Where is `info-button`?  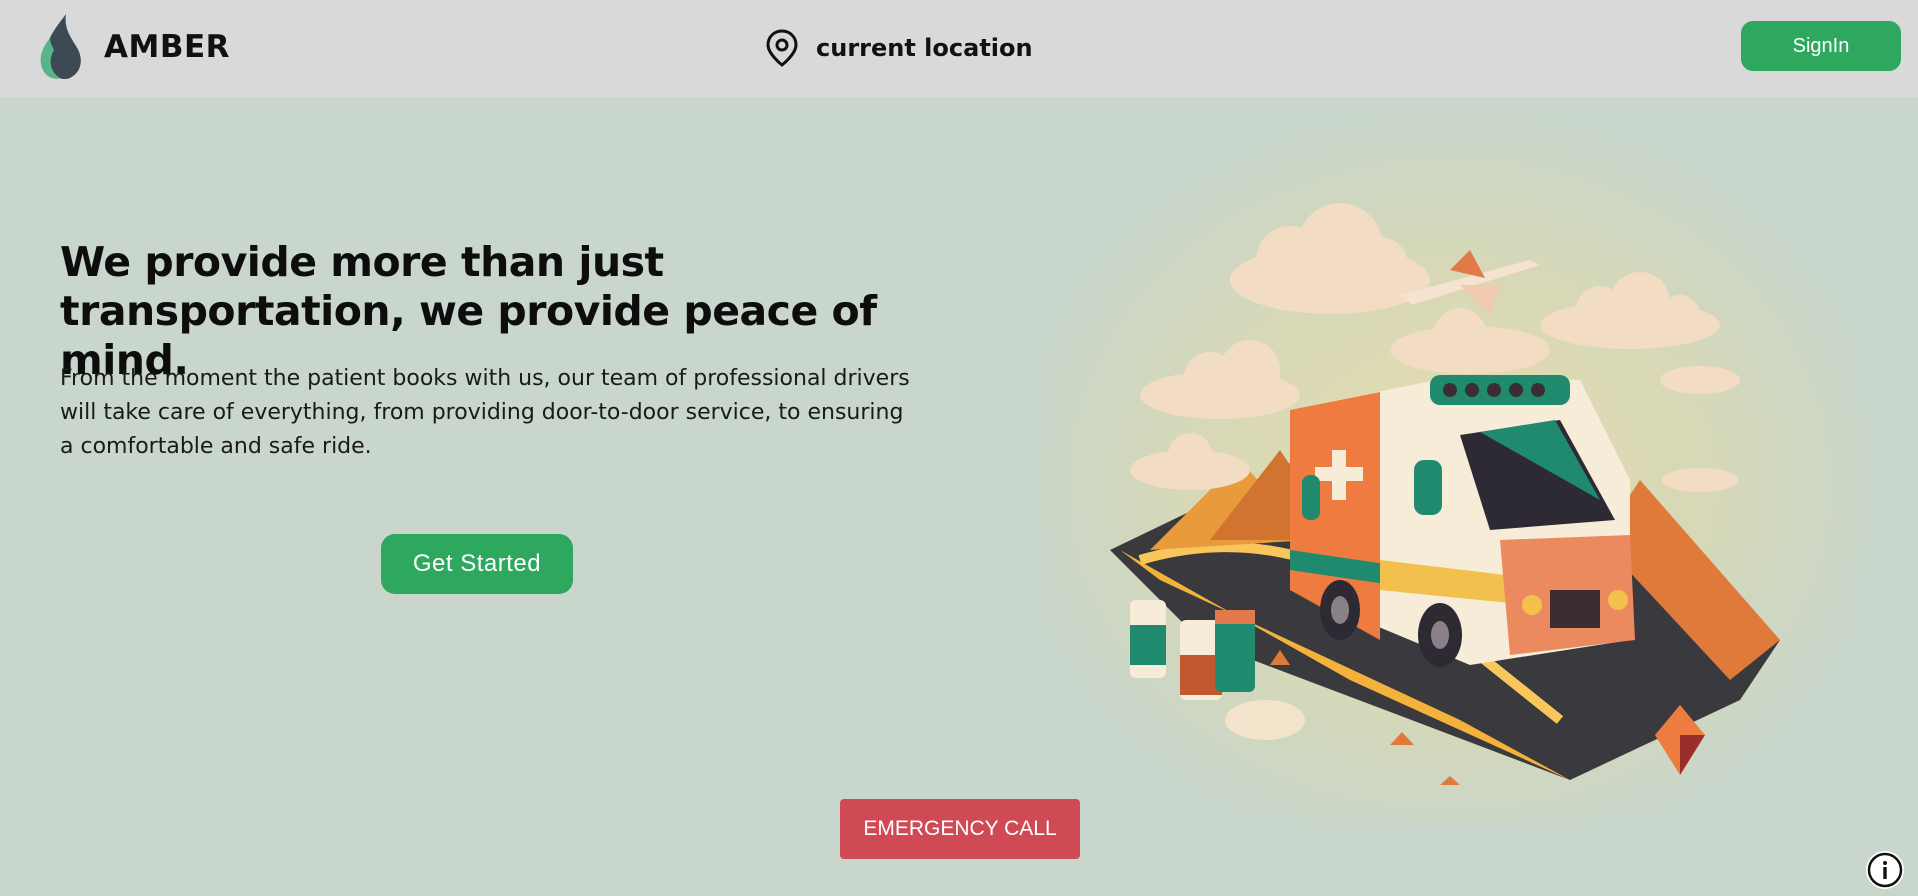 info-button is located at coordinates (1885, 870).